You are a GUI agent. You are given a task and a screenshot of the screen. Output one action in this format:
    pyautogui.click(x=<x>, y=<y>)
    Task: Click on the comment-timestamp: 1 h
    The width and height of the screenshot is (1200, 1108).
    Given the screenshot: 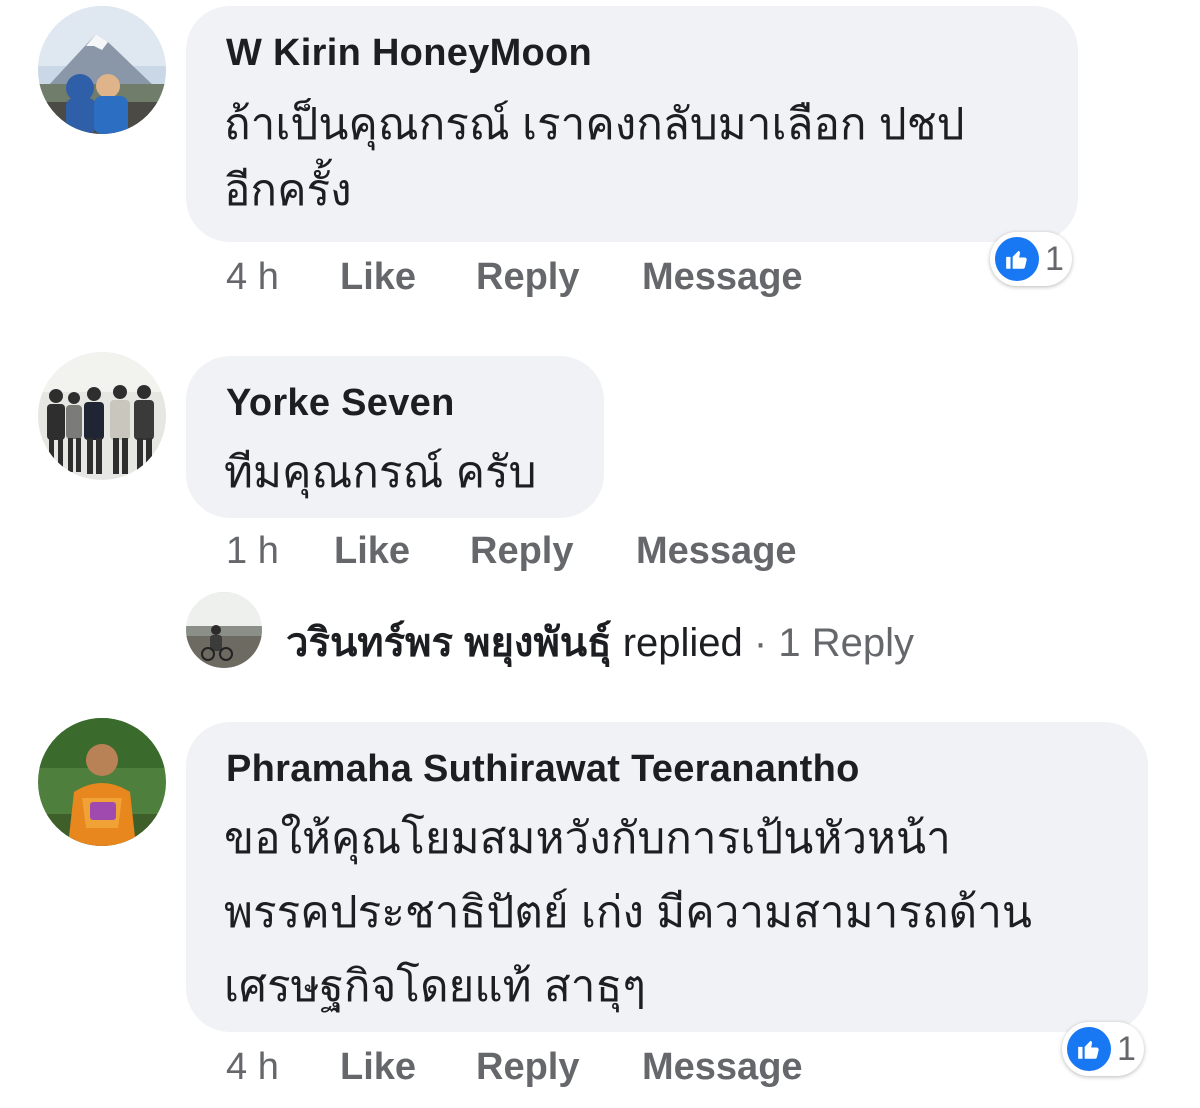 What is the action you would take?
    pyautogui.click(x=252, y=551)
    